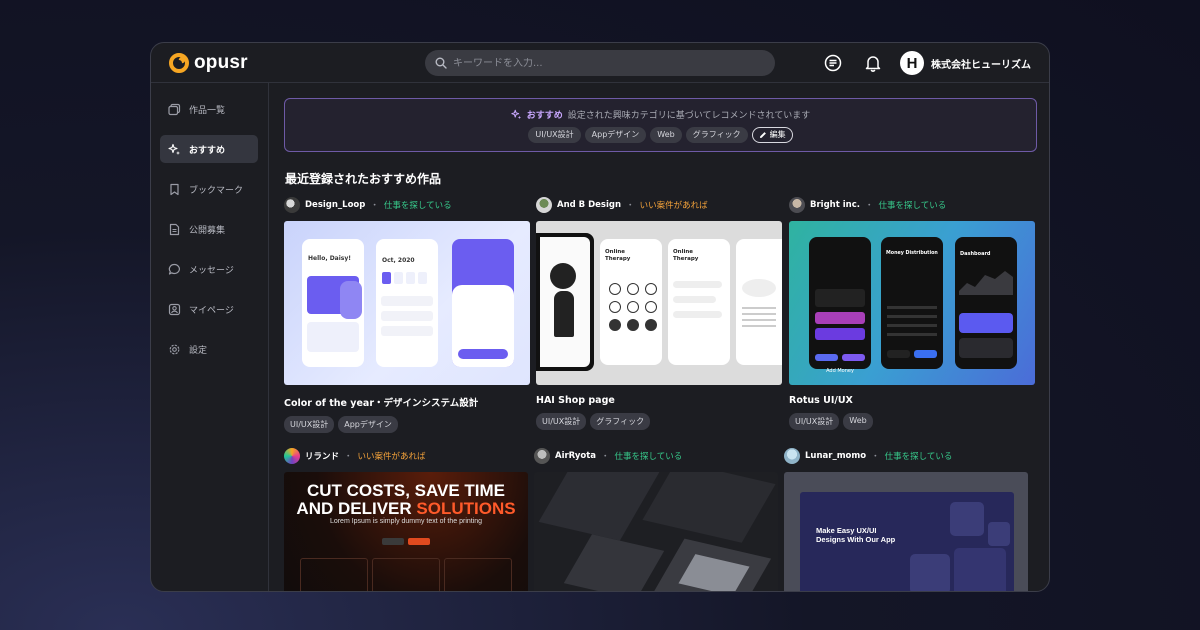 The height and width of the screenshot is (630, 1200). What do you see at coordinates (209, 229) in the screenshot?
I see `sidebar-item-public-recruitment: 公開募集` at bounding box center [209, 229].